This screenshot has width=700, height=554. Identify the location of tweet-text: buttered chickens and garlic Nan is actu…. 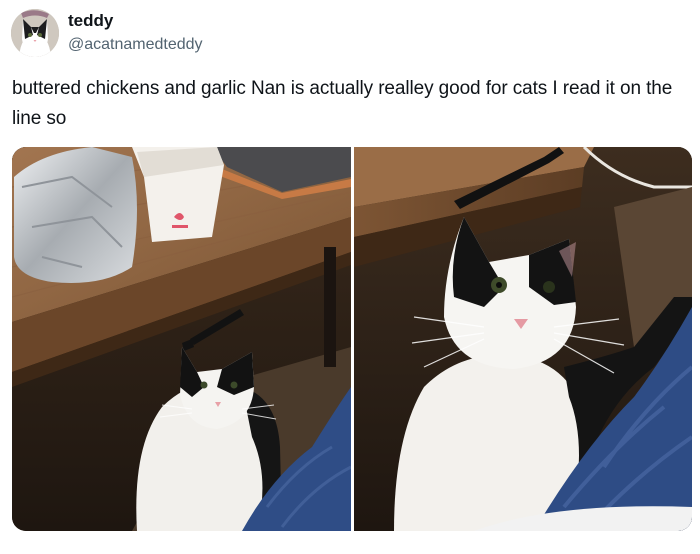
(342, 103).